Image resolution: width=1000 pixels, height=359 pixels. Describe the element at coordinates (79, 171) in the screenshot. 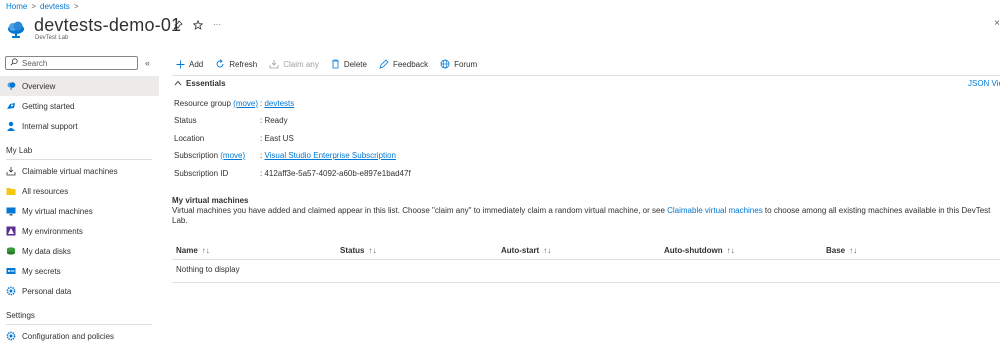

I see `sidebar-item-claimable-vms: Claimable virtual machines` at that location.